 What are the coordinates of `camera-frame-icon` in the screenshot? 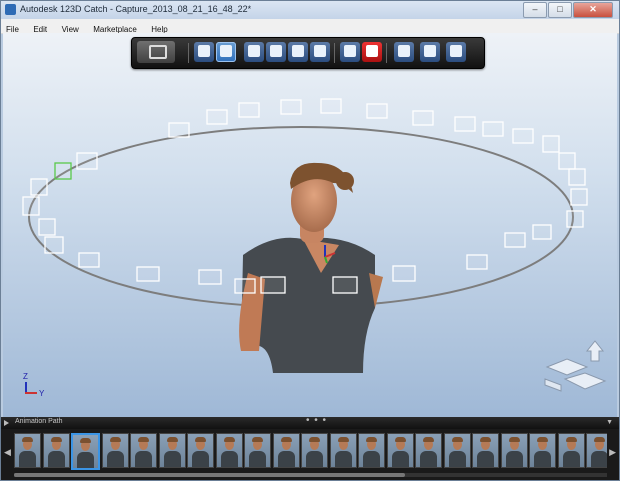 It's located at (276, 51).